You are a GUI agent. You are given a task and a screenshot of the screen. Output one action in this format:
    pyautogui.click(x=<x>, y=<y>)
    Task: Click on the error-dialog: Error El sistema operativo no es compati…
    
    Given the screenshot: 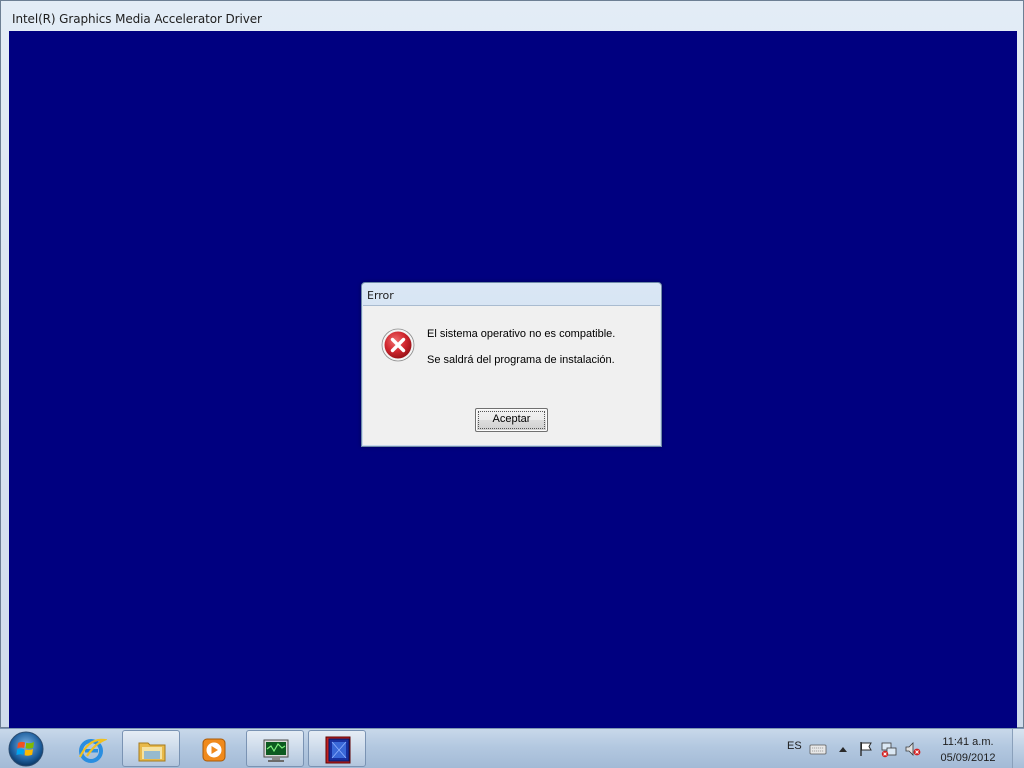 What is the action you would take?
    pyautogui.click(x=511, y=364)
    